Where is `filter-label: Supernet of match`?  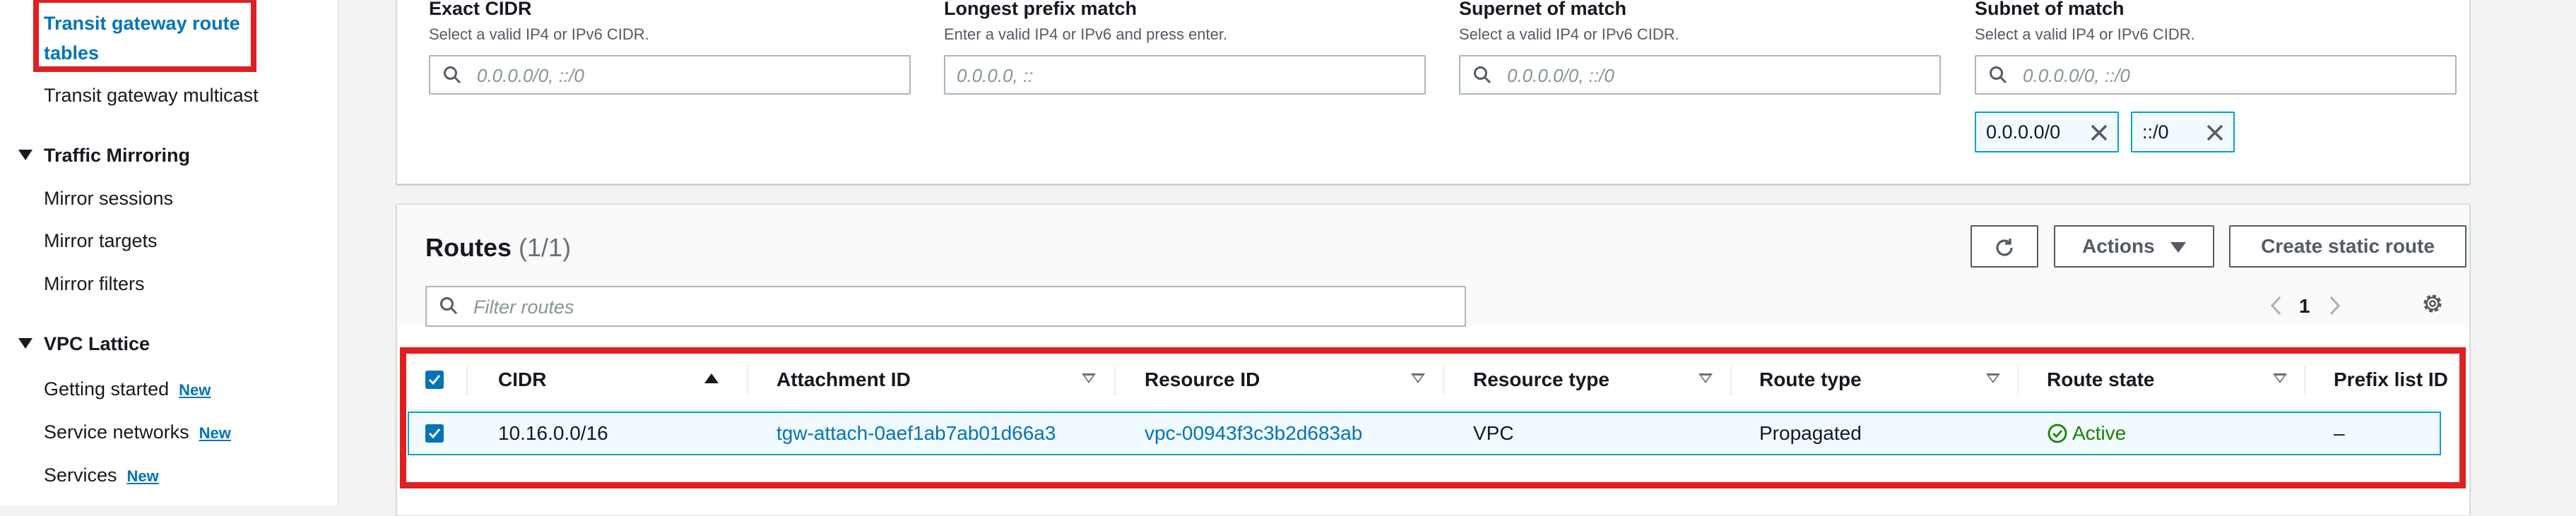
filter-label: Supernet of match is located at coordinates (1543, 10).